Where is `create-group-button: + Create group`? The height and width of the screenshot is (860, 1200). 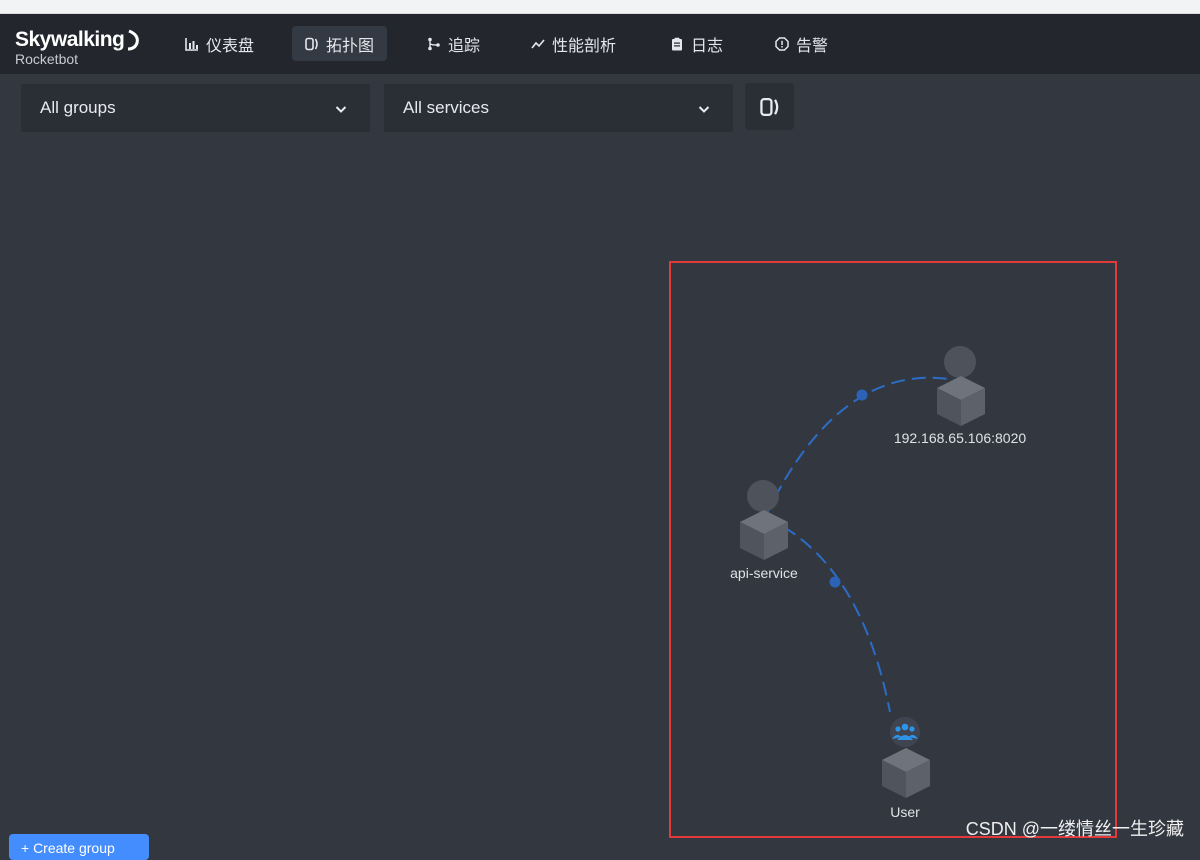
create-group-button: + Create group is located at coordinates (79, 847).